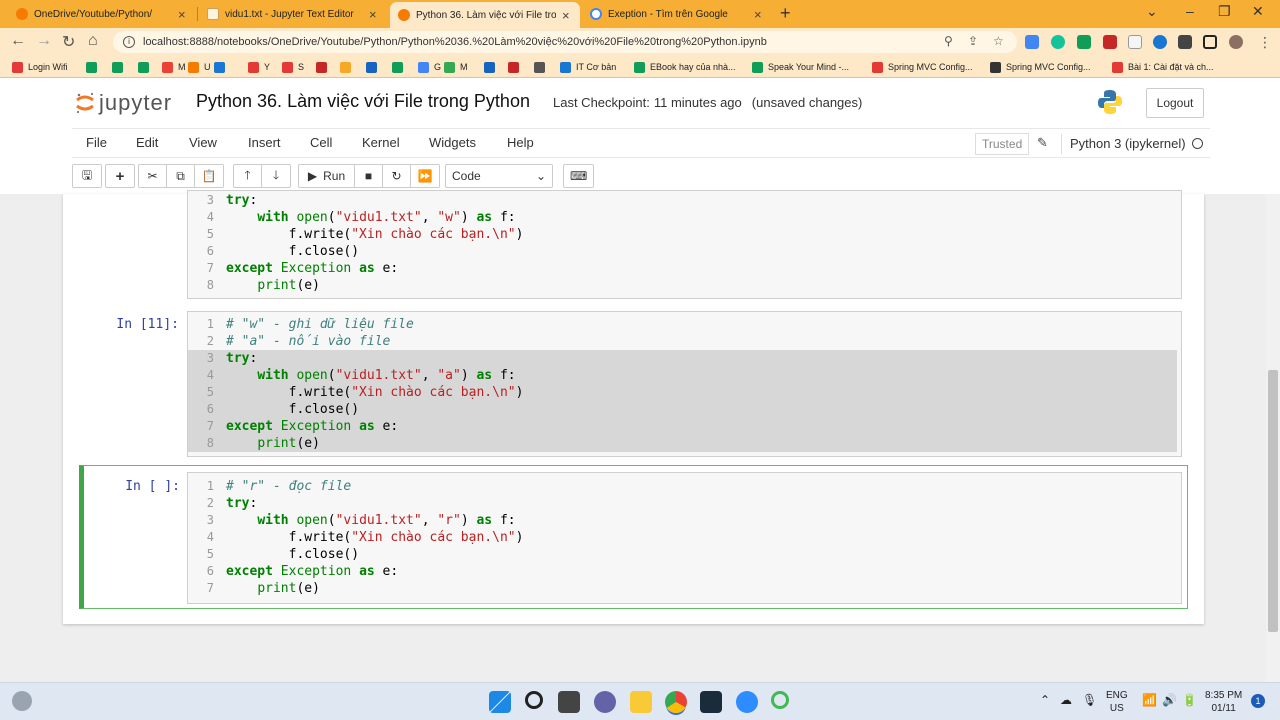 This screenshot has width=1280, height=720. What do you see at coordinates (1189, 700) in the screenshot?
I see `battery-icon: 🔋` at bounding box center [1189, 700].